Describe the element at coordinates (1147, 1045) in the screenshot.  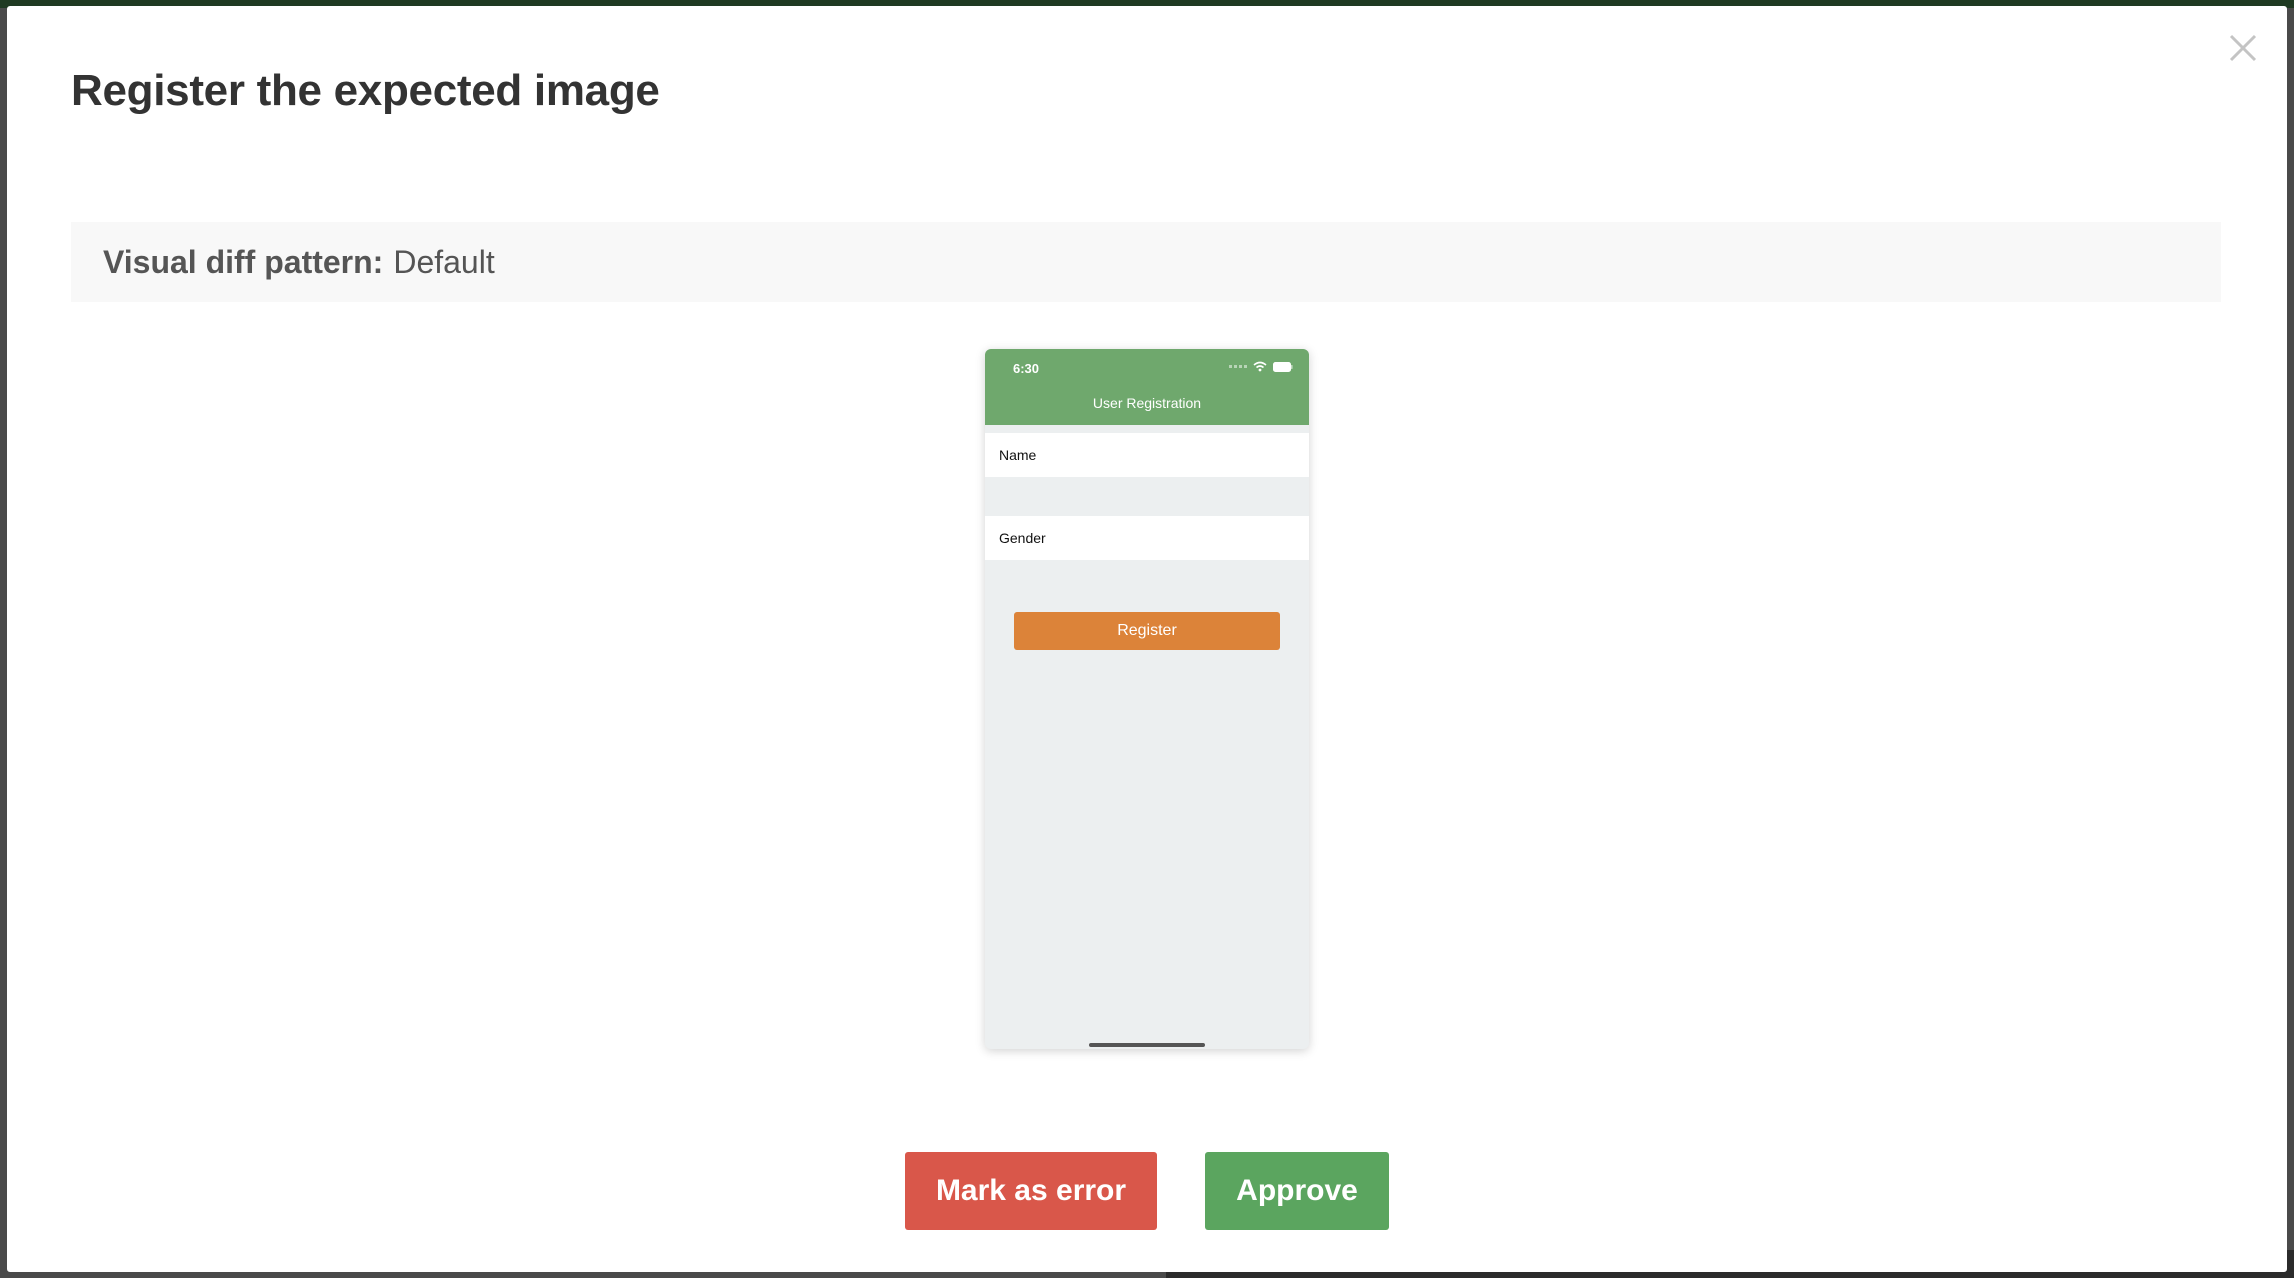
I see `home-indicator` at that location.